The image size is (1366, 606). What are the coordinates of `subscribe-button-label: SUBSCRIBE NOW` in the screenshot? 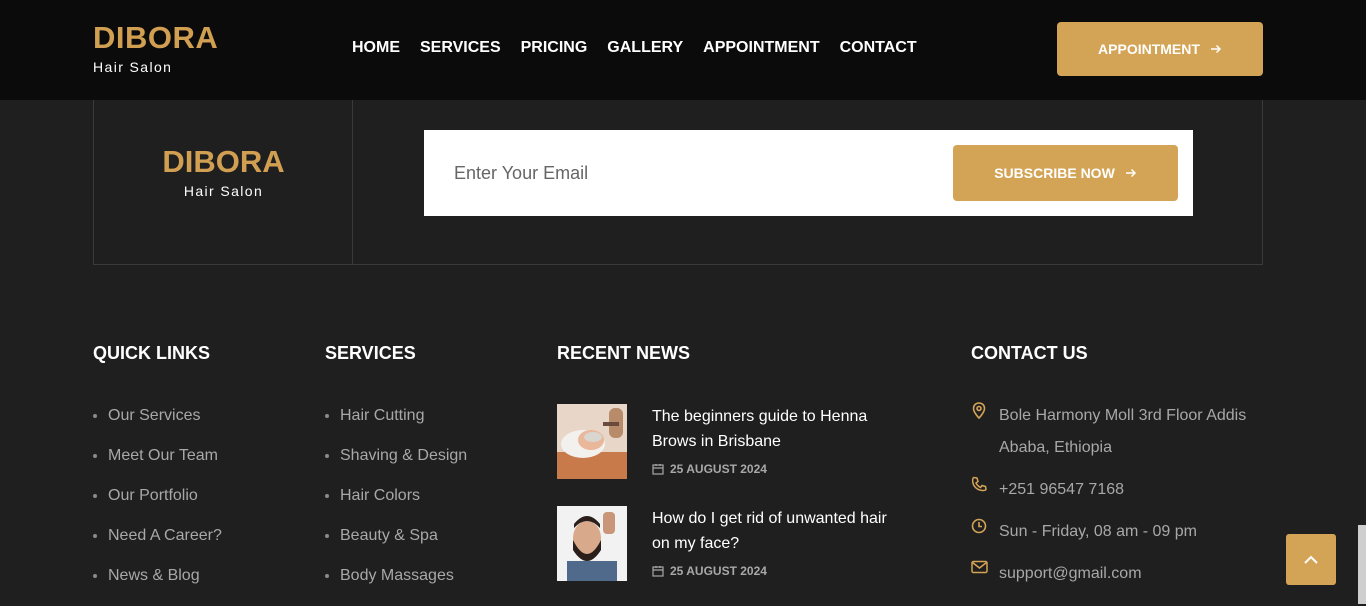 It's located at (1054, 173).